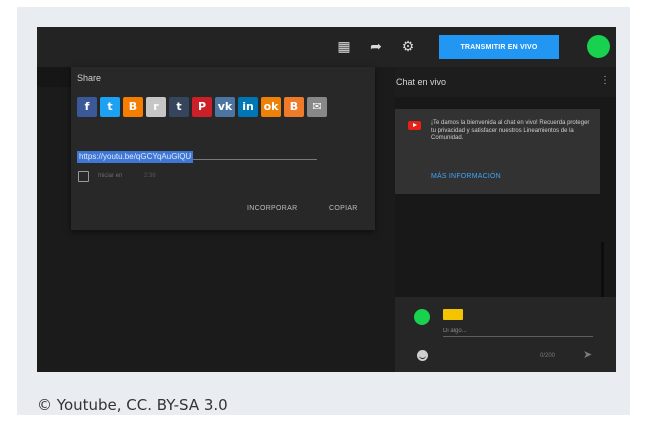  Describe the element at coordinates (87, 107) in the screenshot. I see `facebook-icon: f` at that location.